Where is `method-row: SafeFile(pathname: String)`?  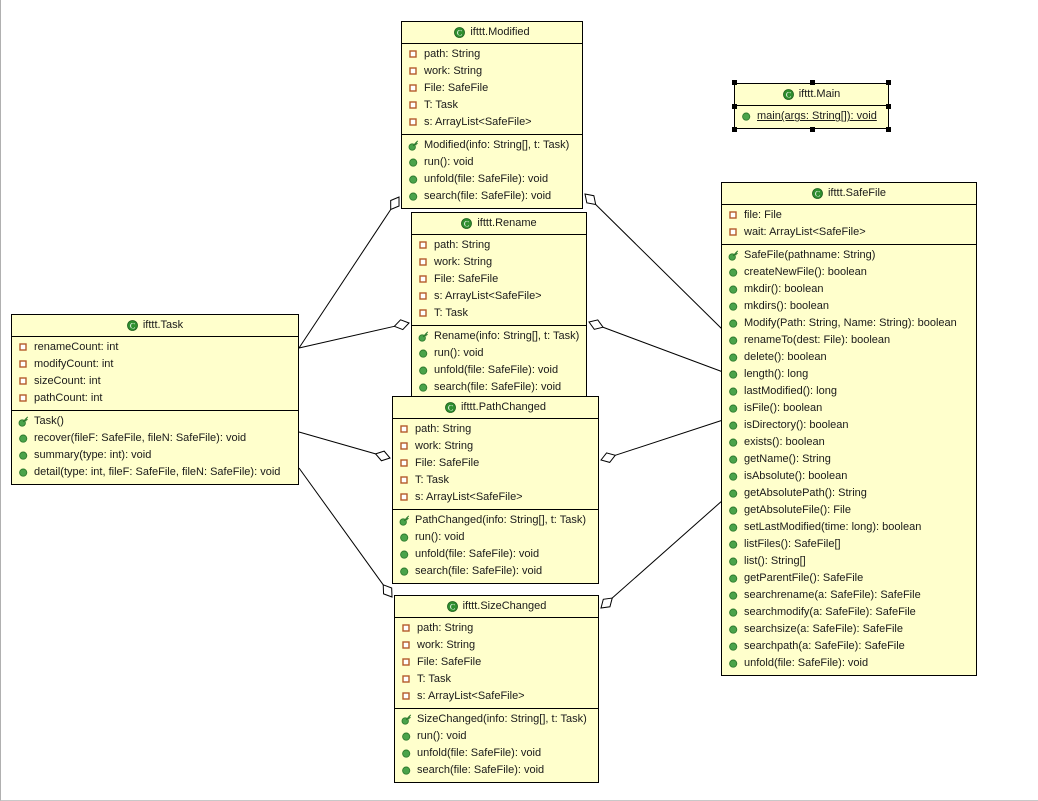 method-row: SafeFile(pathname: String) is located at coordinates (849, 255).